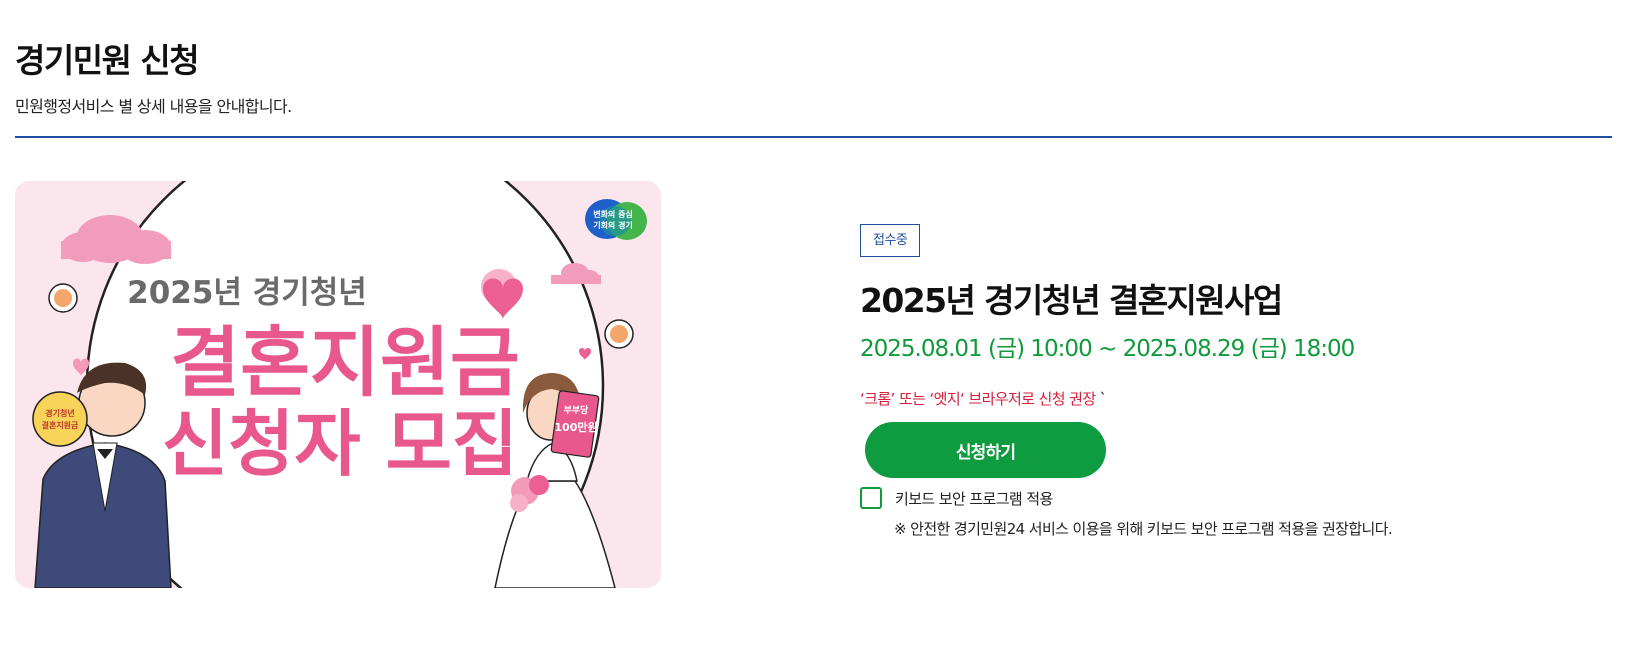 Image resolution: width=1627 pixels, height=666 pixels. Describe the element at coordinates (107, 60) in the screenshot. I see `page-title: 경기민원 신청` at that location.